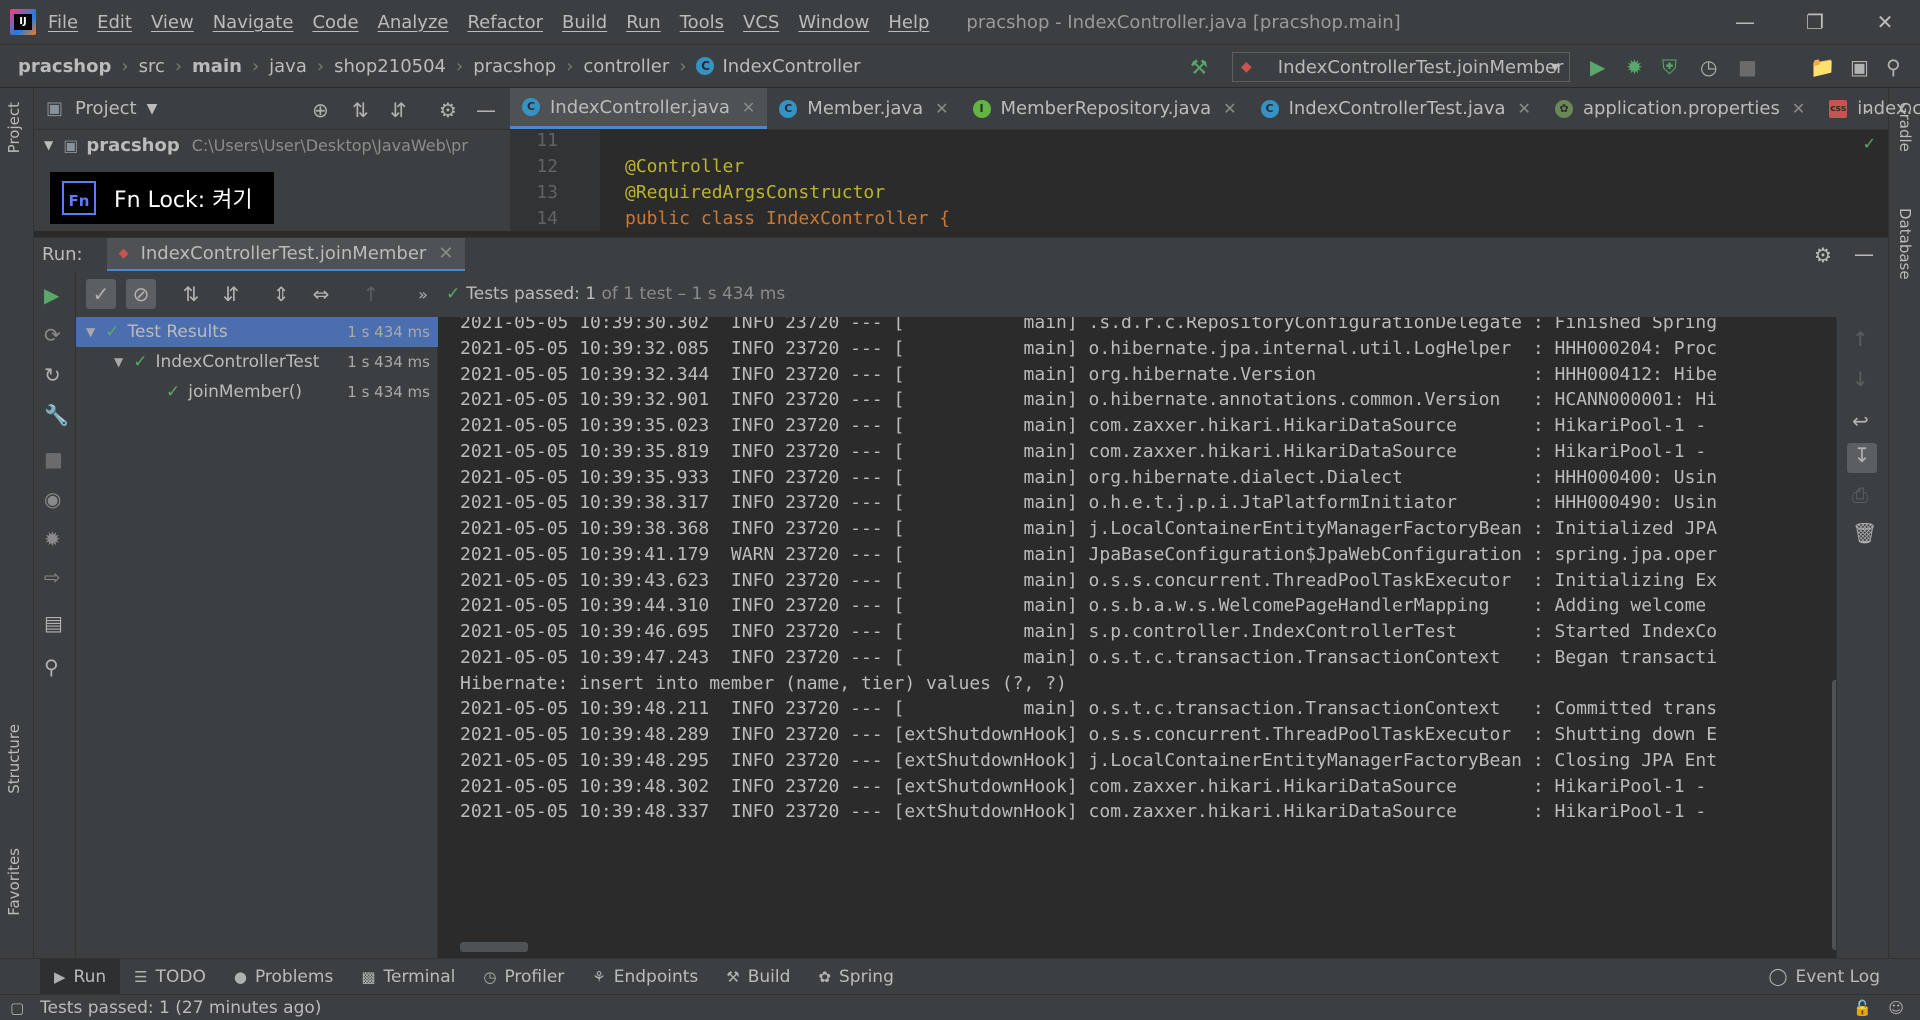  I want to click on collapse-all-icon: ⇔, so click(321, 294).